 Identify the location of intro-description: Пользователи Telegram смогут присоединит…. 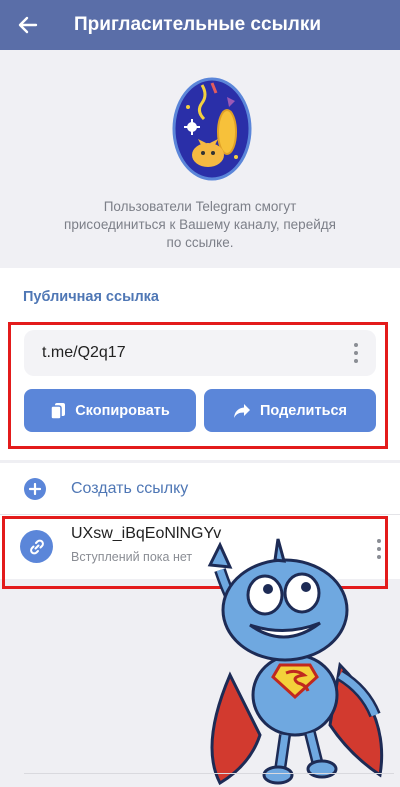
(200, 225).